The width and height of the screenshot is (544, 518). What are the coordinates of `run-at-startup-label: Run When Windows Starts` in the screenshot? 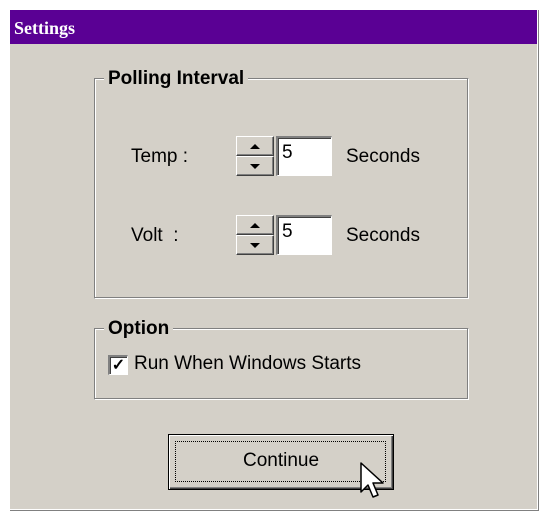 It's located at (247, 364).